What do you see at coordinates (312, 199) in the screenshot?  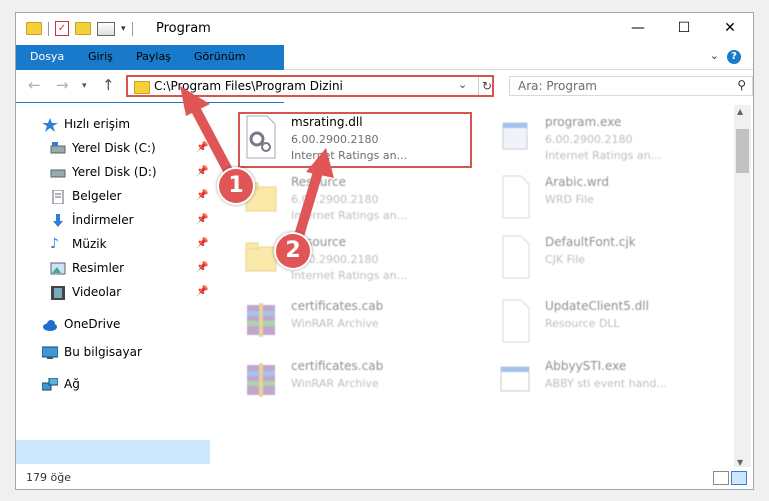 I see `arrow-to-dll-file` at bounding box center [312, 199].